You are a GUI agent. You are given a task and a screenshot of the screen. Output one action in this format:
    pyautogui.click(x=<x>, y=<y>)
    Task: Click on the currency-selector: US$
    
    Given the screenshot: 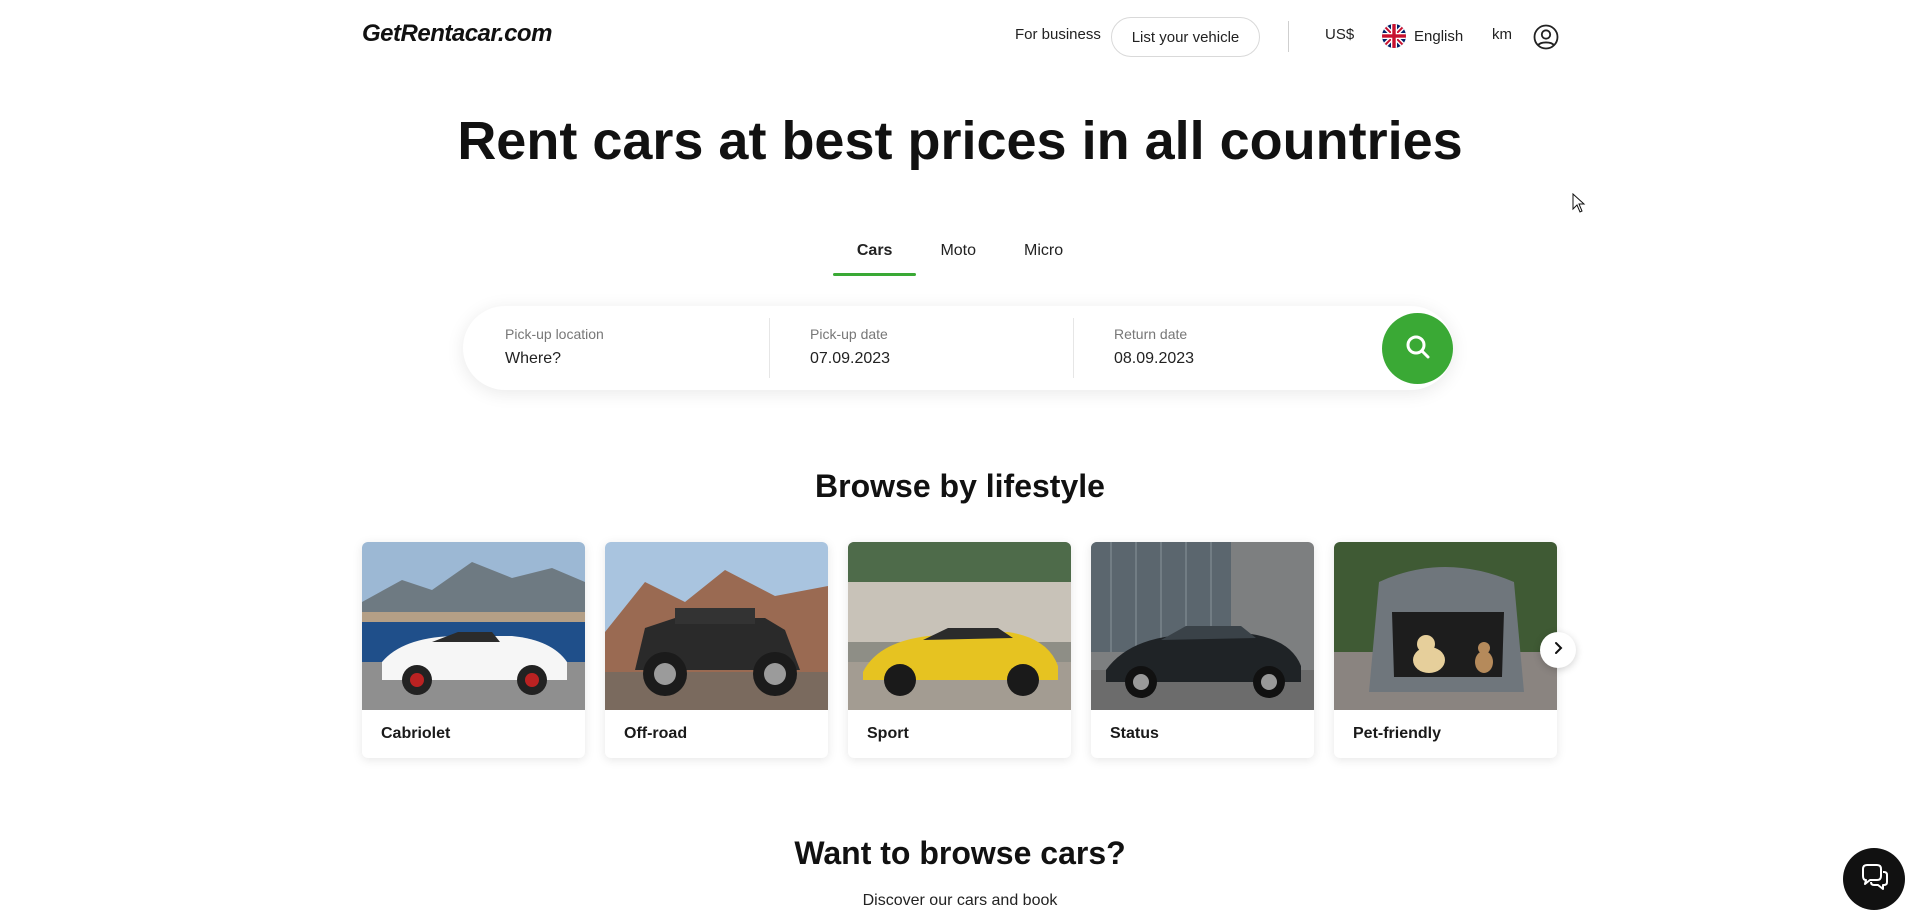 What is the action you would take?
    pyautogui.click(x=1339, y=34)
    